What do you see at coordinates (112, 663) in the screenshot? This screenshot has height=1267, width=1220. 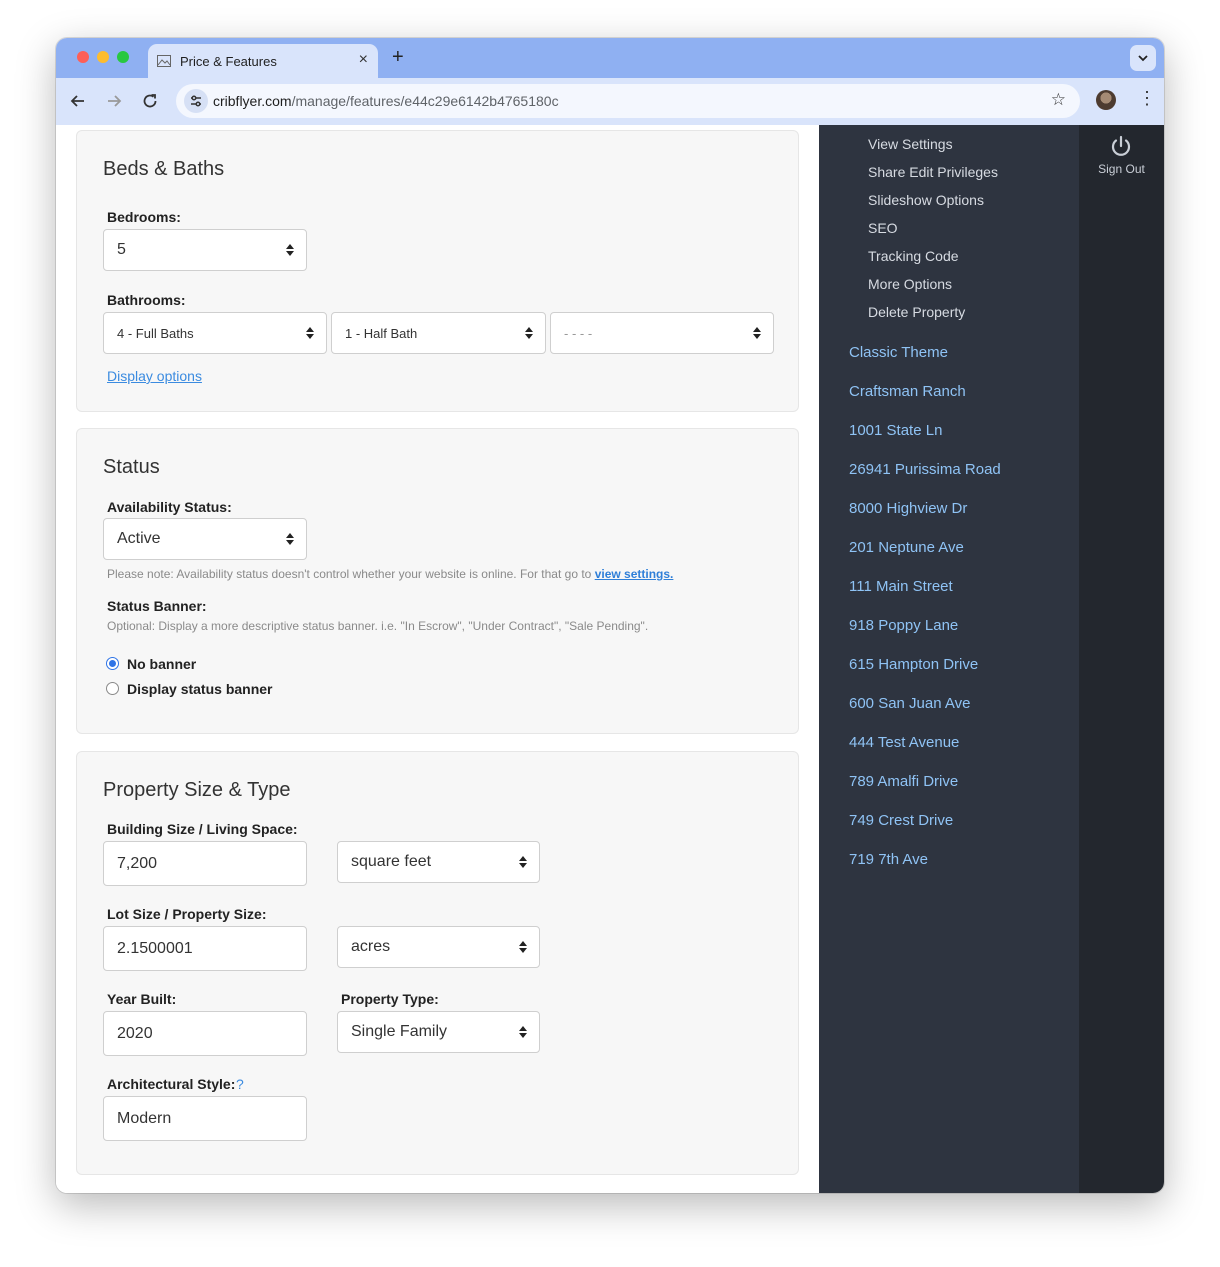 I see `no-banner-radio` at bounding box center [112, 663].